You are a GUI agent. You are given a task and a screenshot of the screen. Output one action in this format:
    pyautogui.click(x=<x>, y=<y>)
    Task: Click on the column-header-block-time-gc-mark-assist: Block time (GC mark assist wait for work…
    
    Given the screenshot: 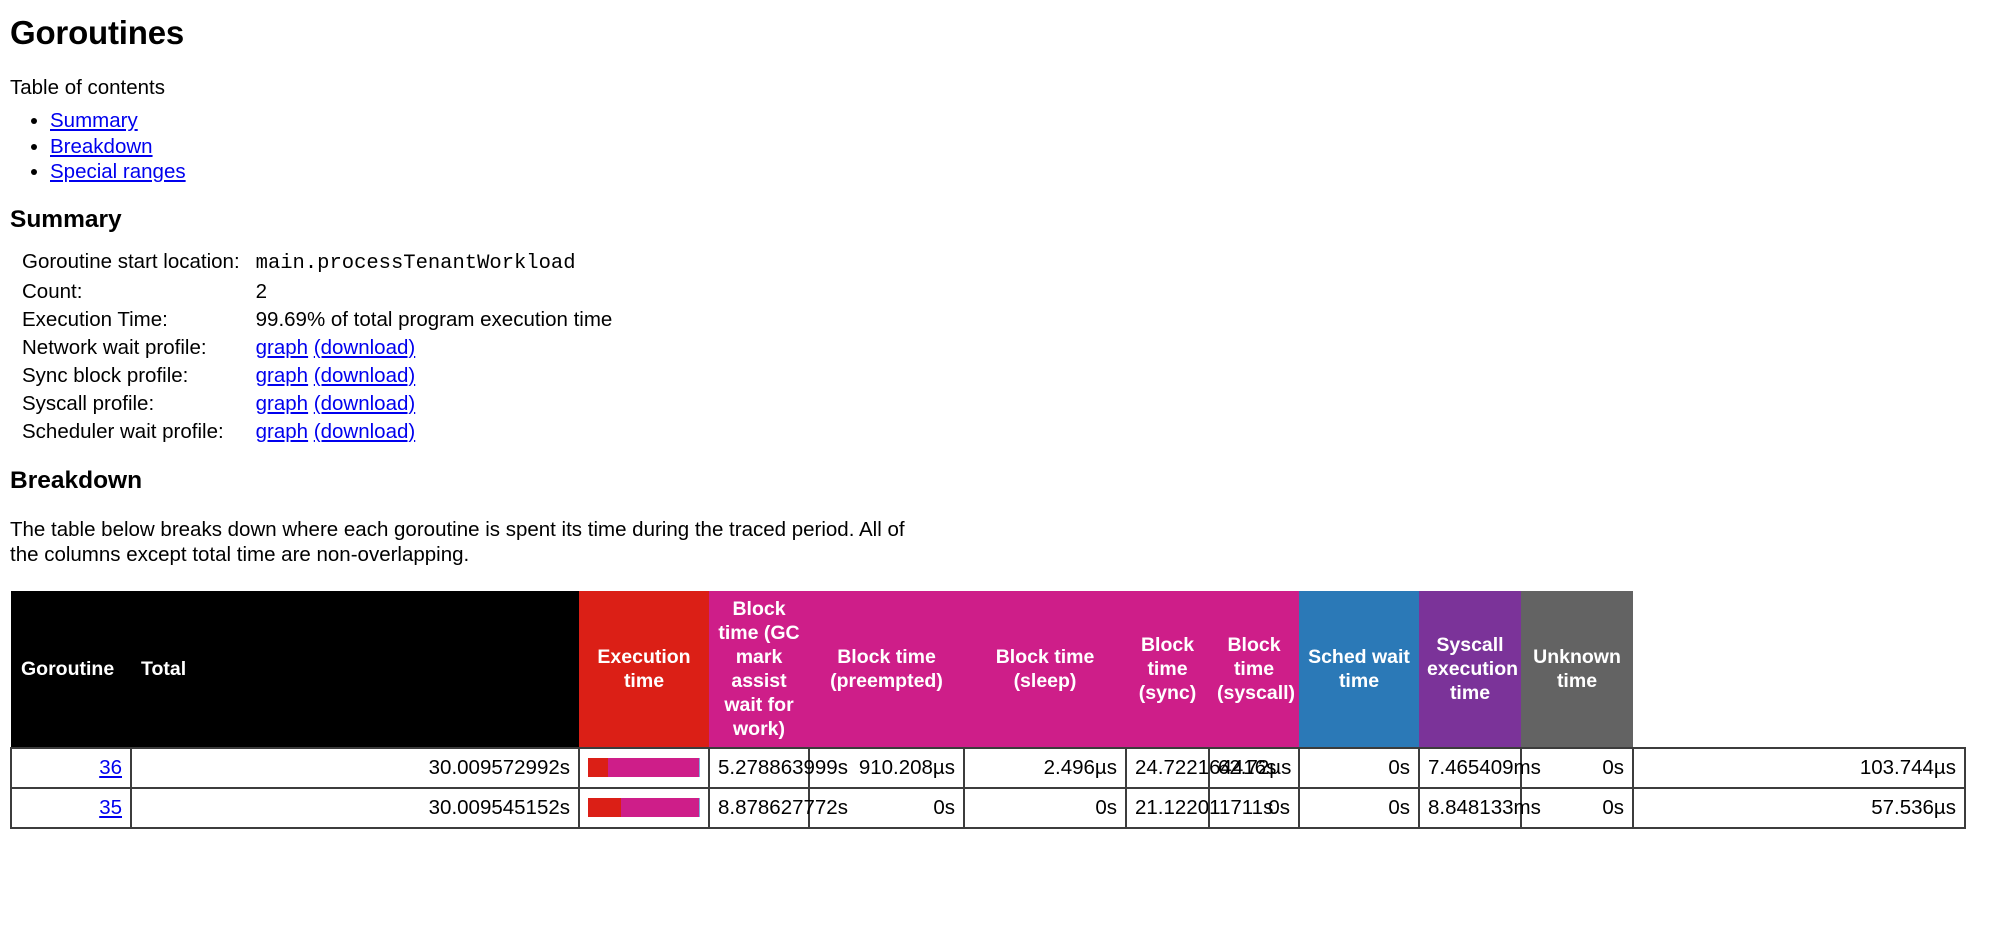 What is the action you would take?
    pyautogui.click(x=759, y=669)
    